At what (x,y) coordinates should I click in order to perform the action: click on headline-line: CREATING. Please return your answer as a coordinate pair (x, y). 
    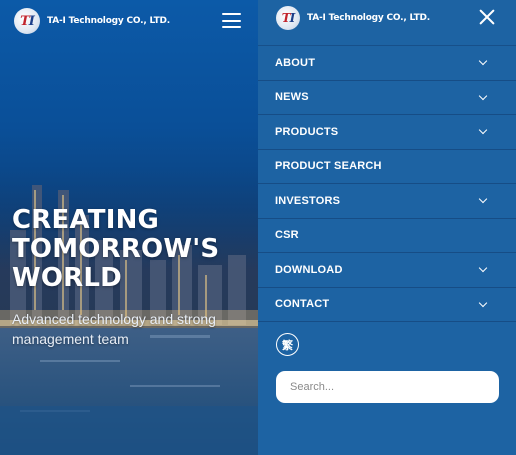
    Looking at the image, I should click on (86, 220).